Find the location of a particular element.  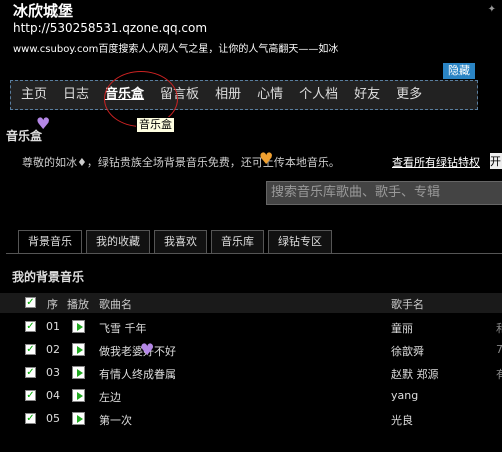

table-row: ✓ 05 第一次 光良 is located at coordinates (251, 419).